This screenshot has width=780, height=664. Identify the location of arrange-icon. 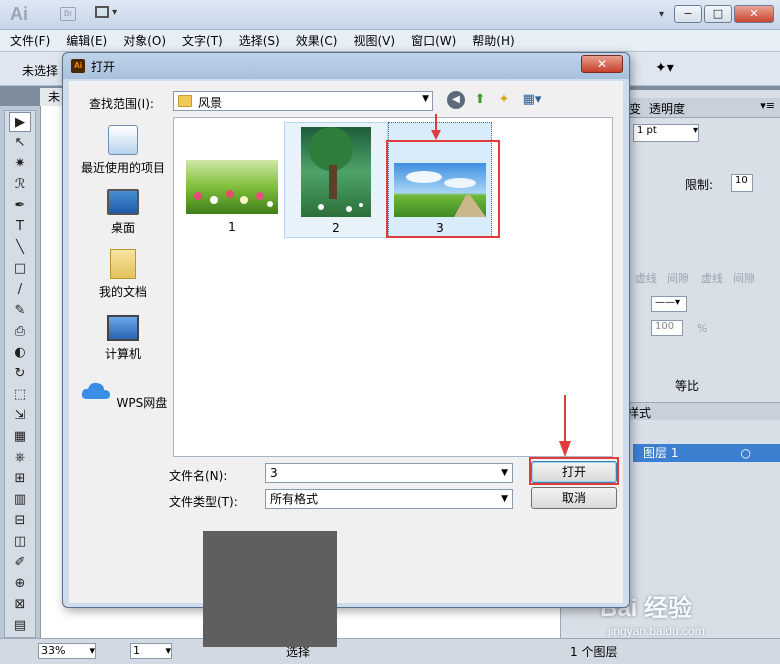
(102, 12).